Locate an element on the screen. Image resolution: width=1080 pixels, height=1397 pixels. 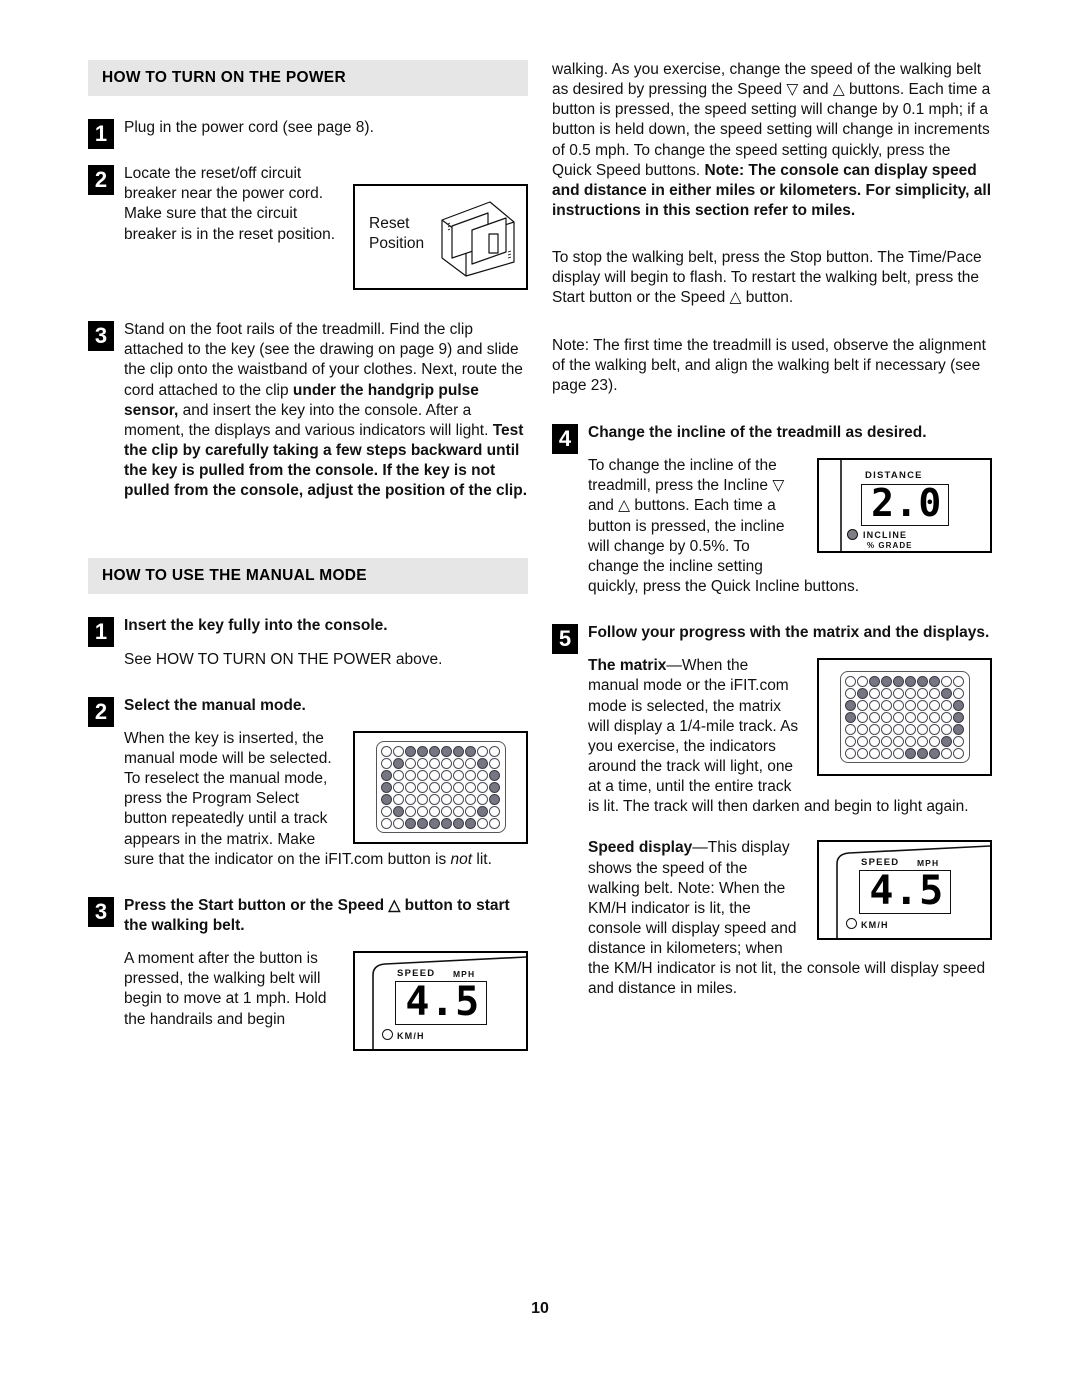
step-number-badge: 1 is located at coordinates (101, 632).